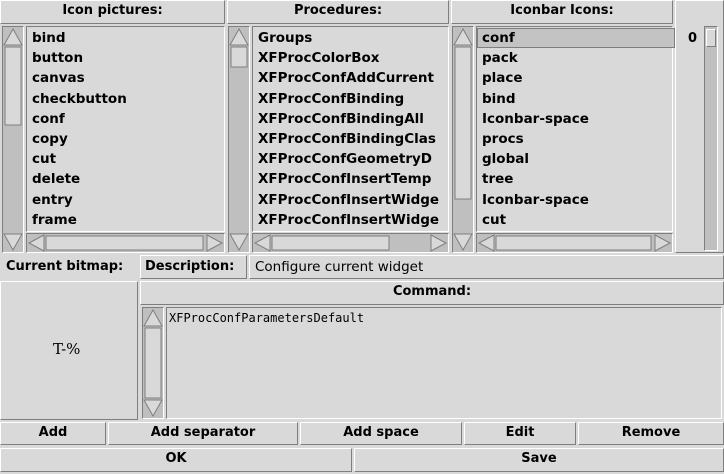 The height and width of the screenshot is (474, 724). Describe the element at coordinates (53, 433) in the screenshot. I see `add-button: Add` at that location.